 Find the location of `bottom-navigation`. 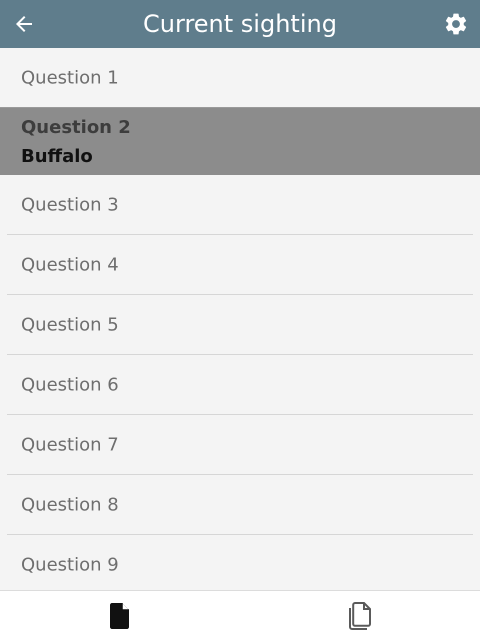

bottom-navigation is located at coordinates (240, 615).